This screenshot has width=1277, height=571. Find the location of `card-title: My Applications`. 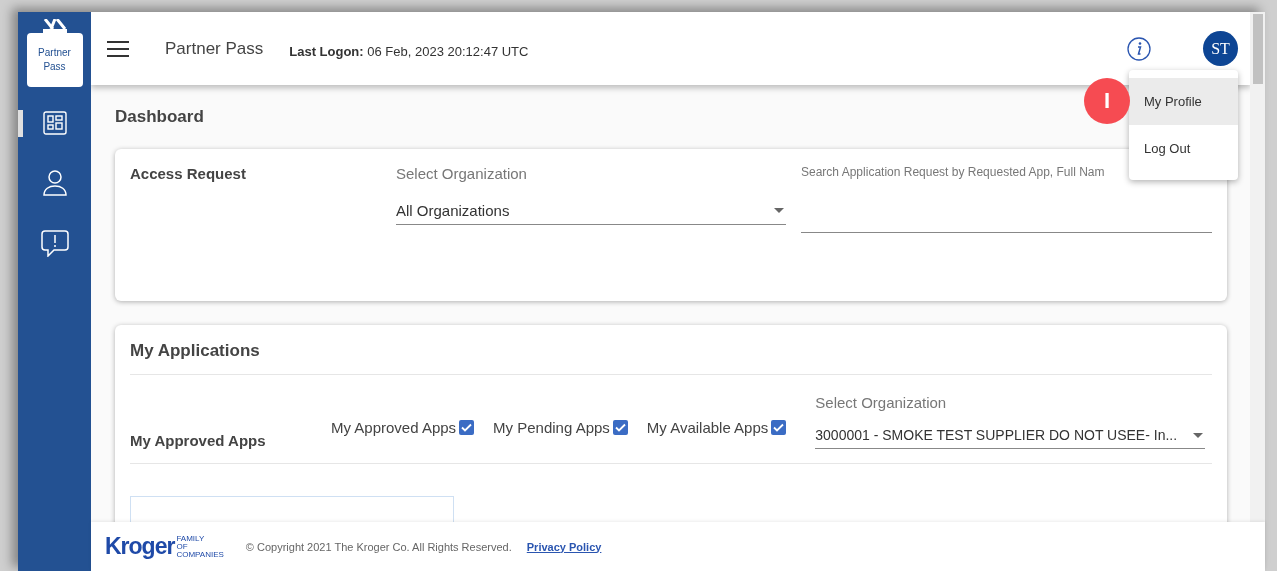

card-title: My Applications is located at coordinates (671, 358).